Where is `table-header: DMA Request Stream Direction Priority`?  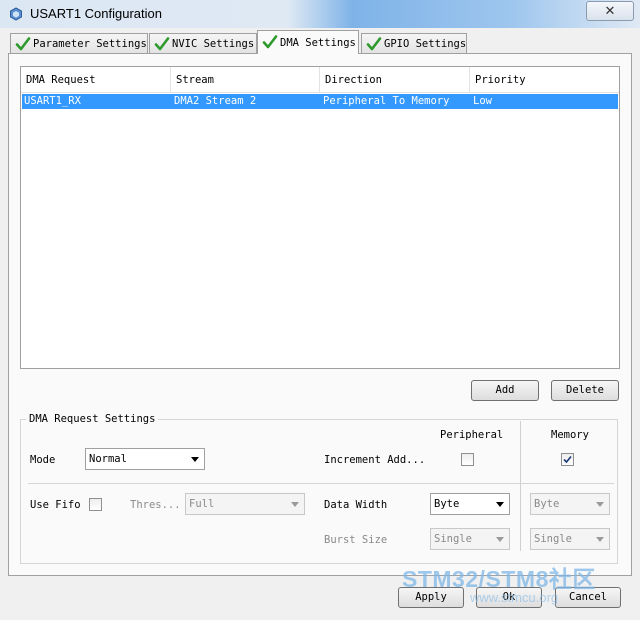 table-header: DMA Request Stream Direction Priority is located at coordinates (320, 80).